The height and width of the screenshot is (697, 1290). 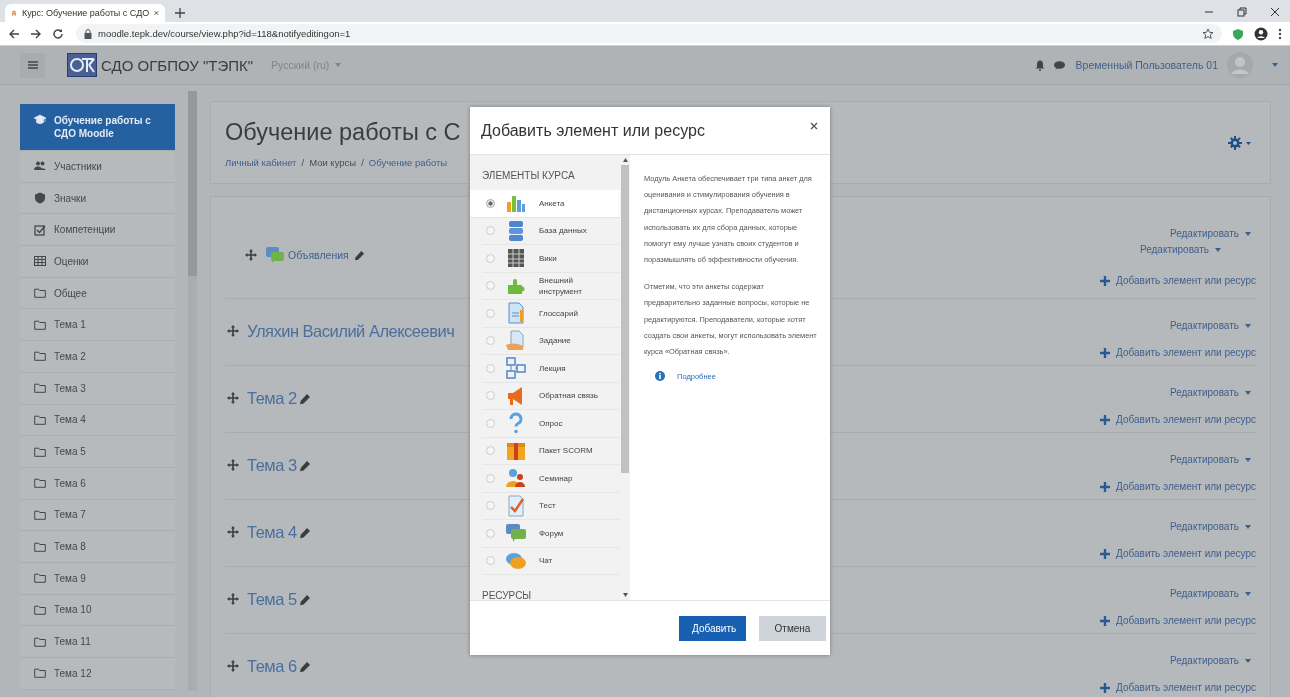 What do you see at coordinates (14, 33) in the screenshot?
I see `back-arrow-icon` at bounding box center [14, 33].